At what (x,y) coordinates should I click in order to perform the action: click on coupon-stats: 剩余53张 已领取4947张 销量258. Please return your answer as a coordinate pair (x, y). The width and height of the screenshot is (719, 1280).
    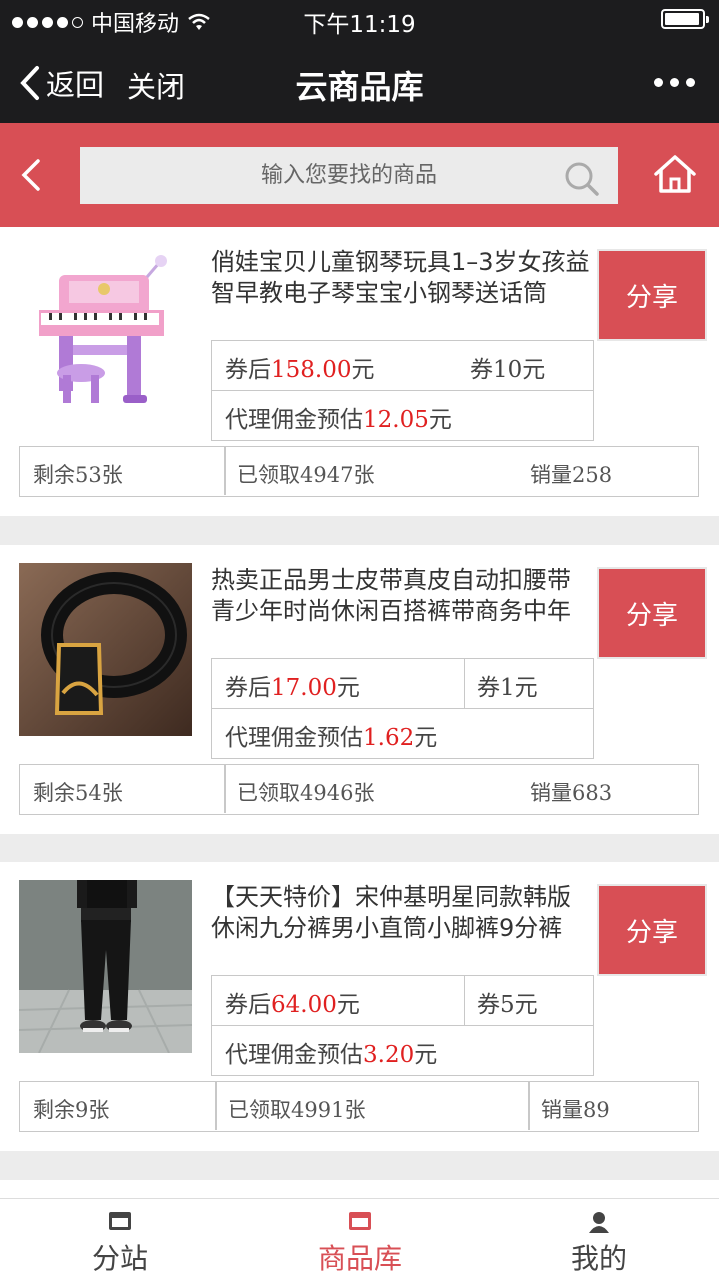
    Looking at the image, I should click on (359, 471).